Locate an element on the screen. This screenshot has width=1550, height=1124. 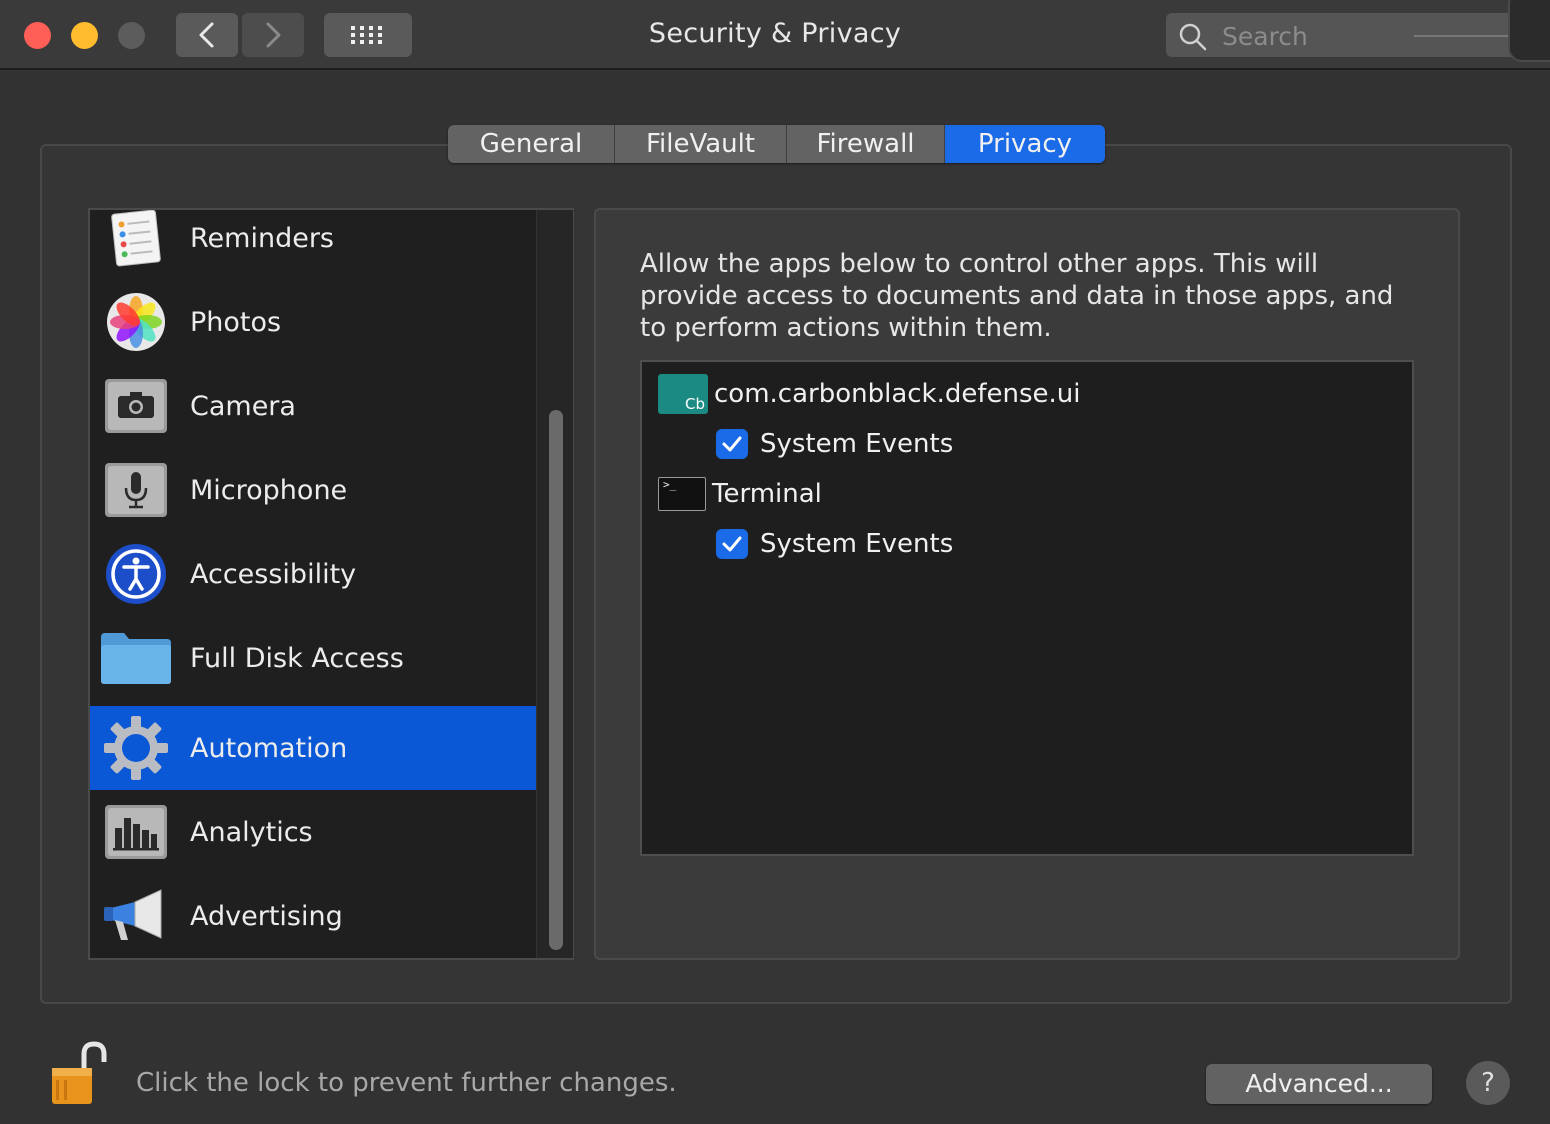
sidebar-item-advertising: Advertising is located at coordinates (314, 916).